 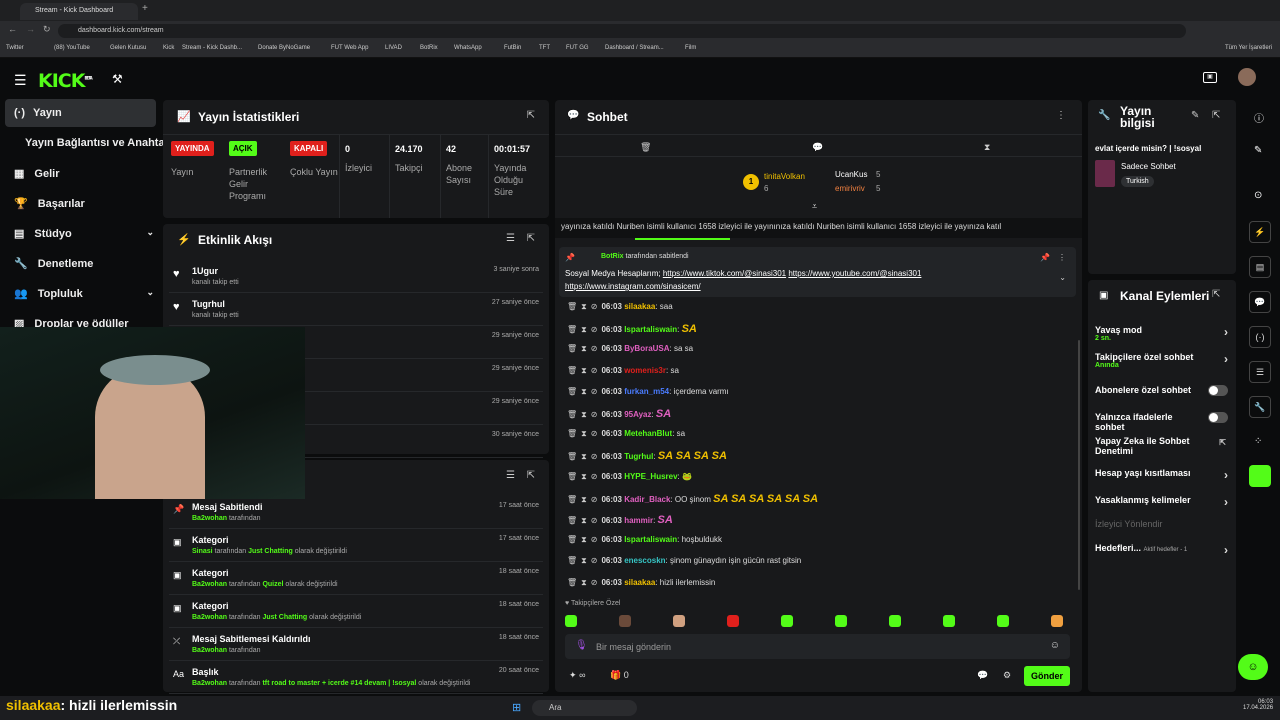 What do you see at coordinates (637, 414) in the screenshot?
I see `message-user: 95Ayaz` at bounding box center [637, 414].